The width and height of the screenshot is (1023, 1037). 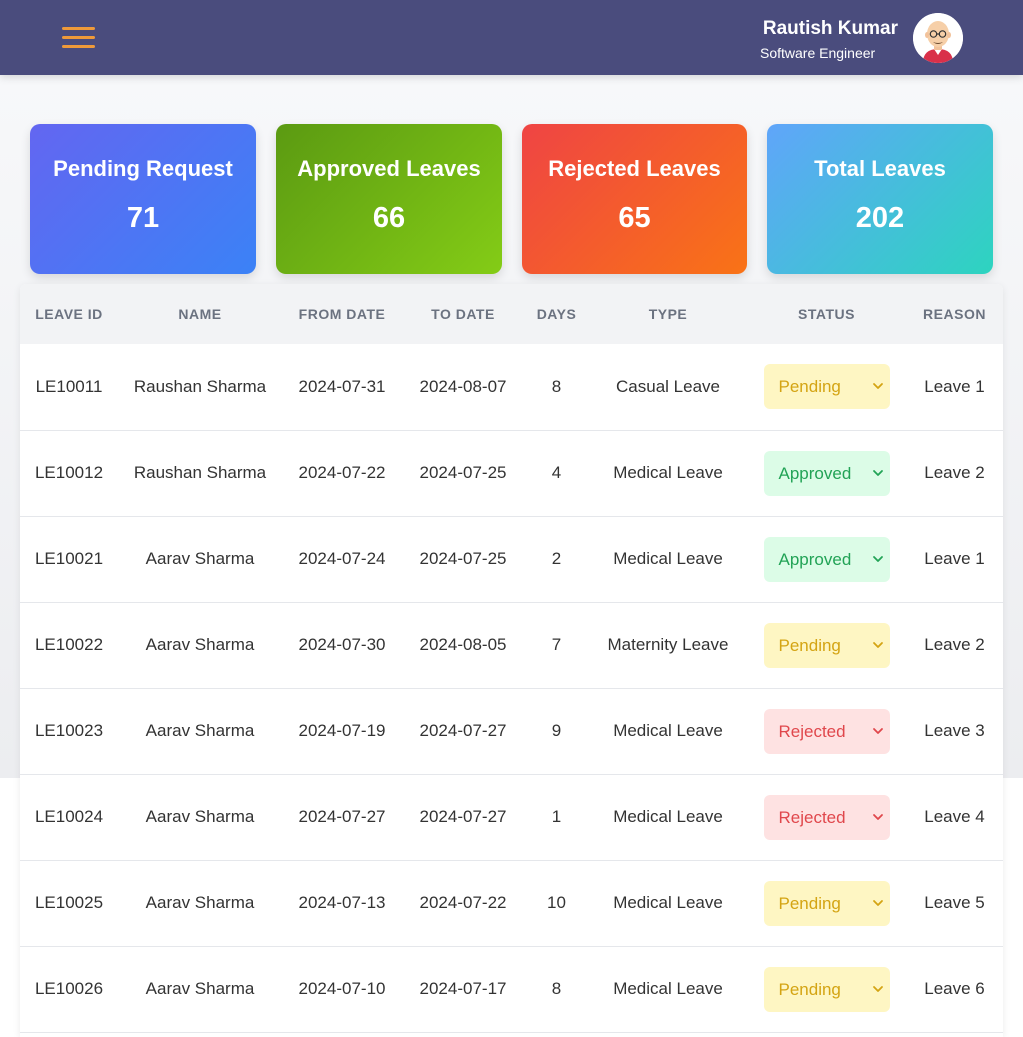 What do you see at coordinates (556, 730) in the screenshot?
I see `days-cell: 9` at bounding box center [556, 730].